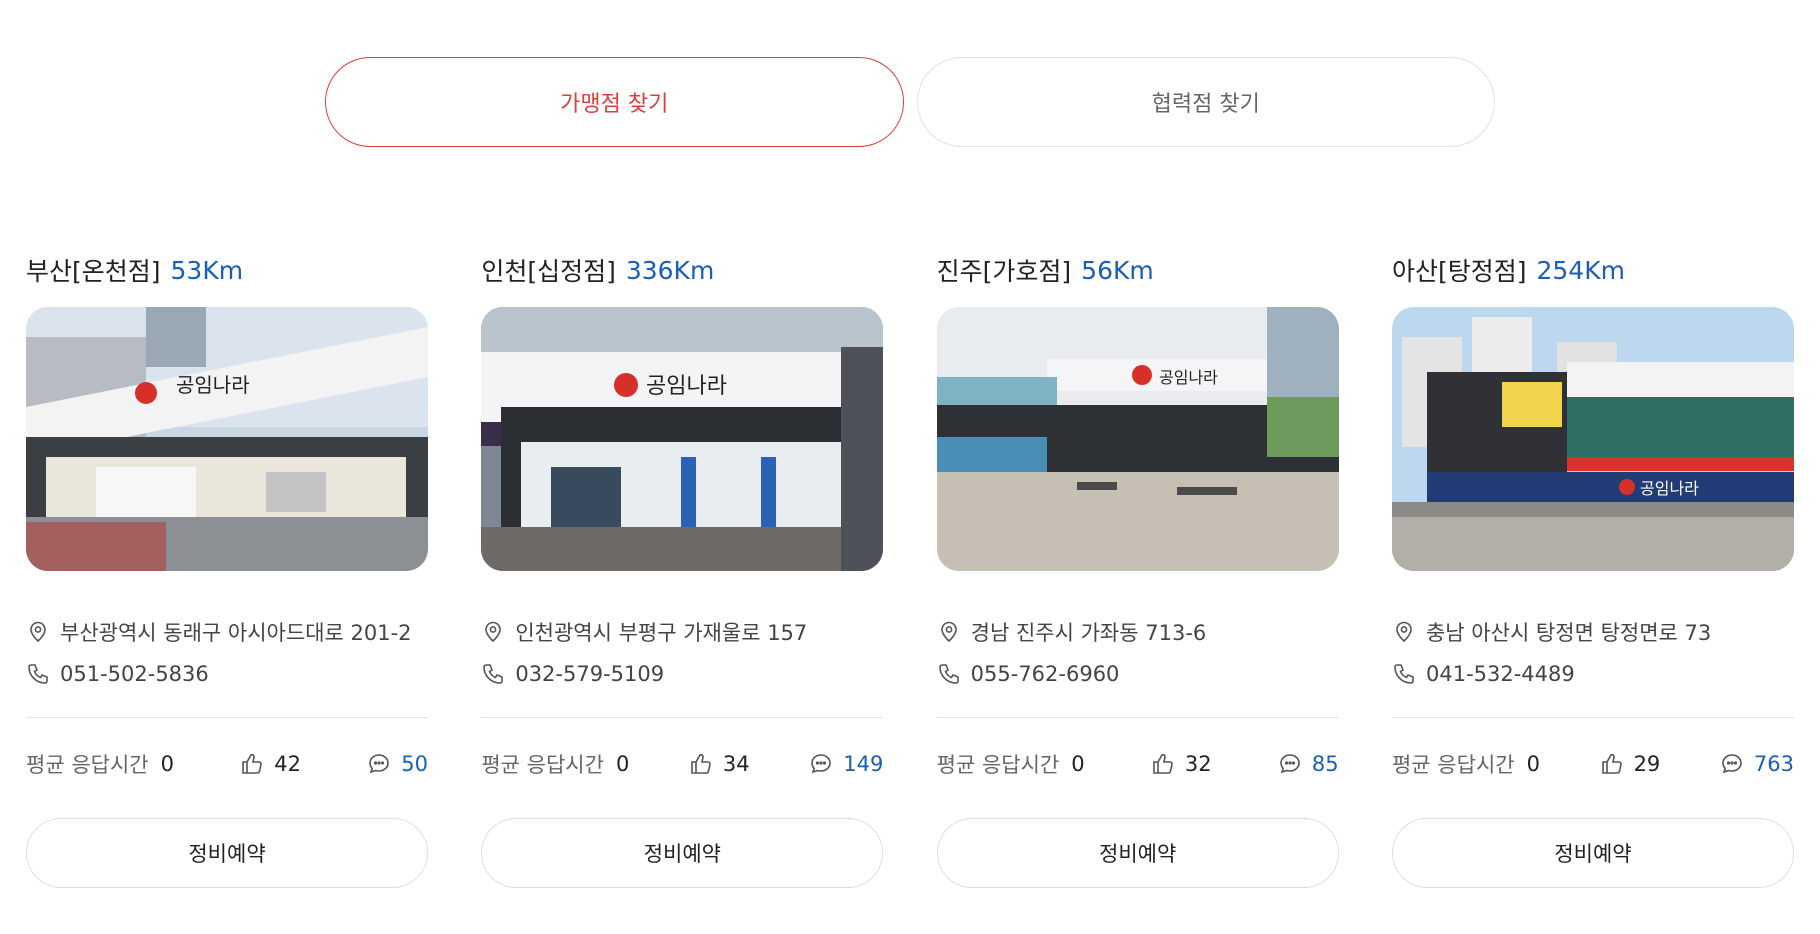 This screenshot has width=1820, height=934. I want to click on phone-row: 055-762-6960, so click(1138, 674).